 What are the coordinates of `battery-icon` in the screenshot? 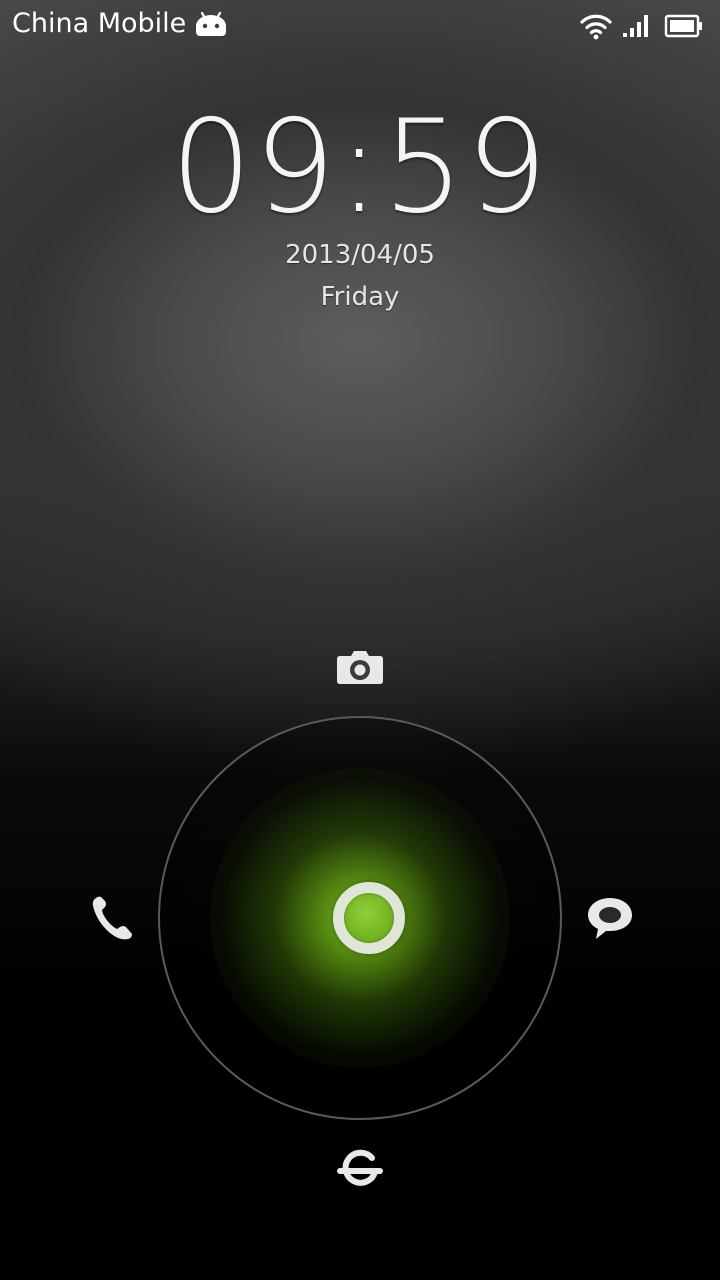 It's located at (683, 26).